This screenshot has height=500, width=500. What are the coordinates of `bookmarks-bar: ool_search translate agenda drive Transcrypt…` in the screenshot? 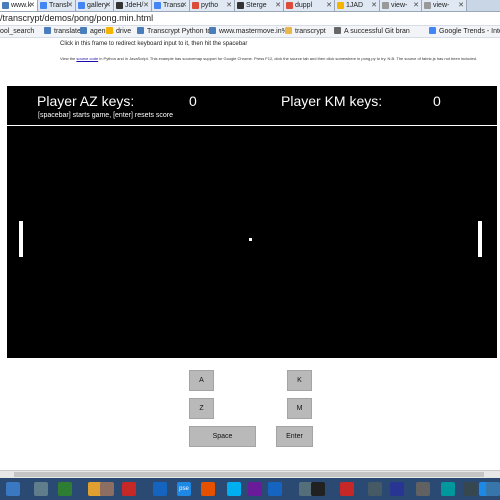 It's located at (250, 32).